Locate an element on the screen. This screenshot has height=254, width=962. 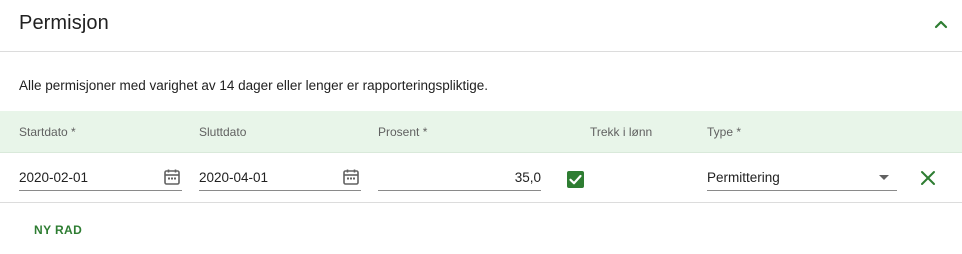
percent-value: 35,0 is located at coordinates (527, 177).